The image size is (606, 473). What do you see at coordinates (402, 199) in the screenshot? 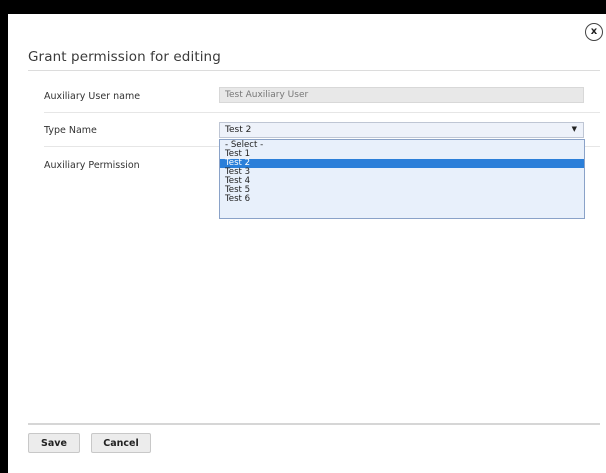
I see `dropdown-option: Test 6` at bounding box center [402, 199].